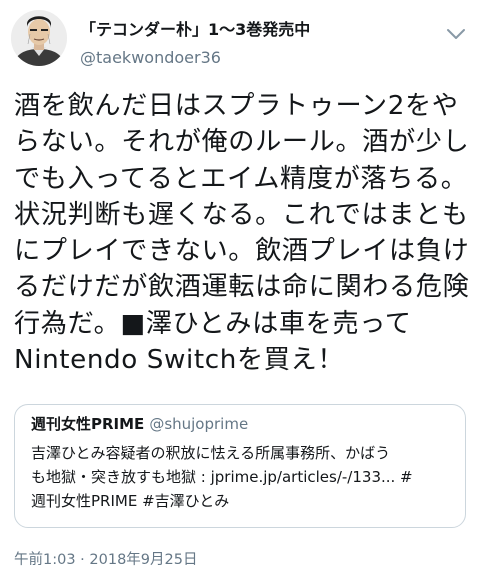 The height and width of the screenshot is (572, 480). What do you see at coordinates (150, 57) in the screenshot?
I see `author-handle: @taekwondoer36` at bounding box center [150, 57].